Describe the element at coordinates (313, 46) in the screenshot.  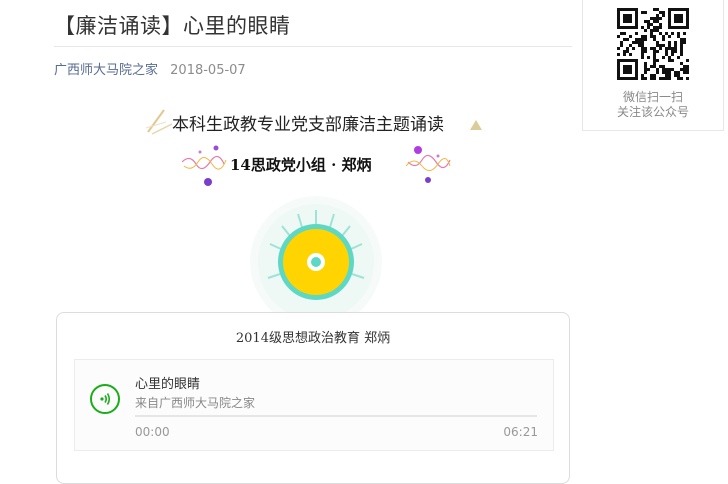
I see `title-divider` at that location.